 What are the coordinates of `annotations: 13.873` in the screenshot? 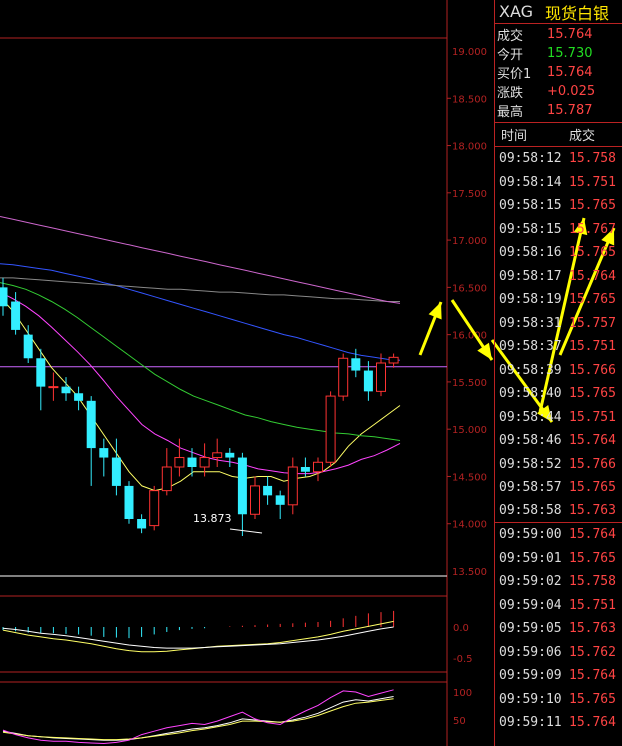 It's located at (228, 523).